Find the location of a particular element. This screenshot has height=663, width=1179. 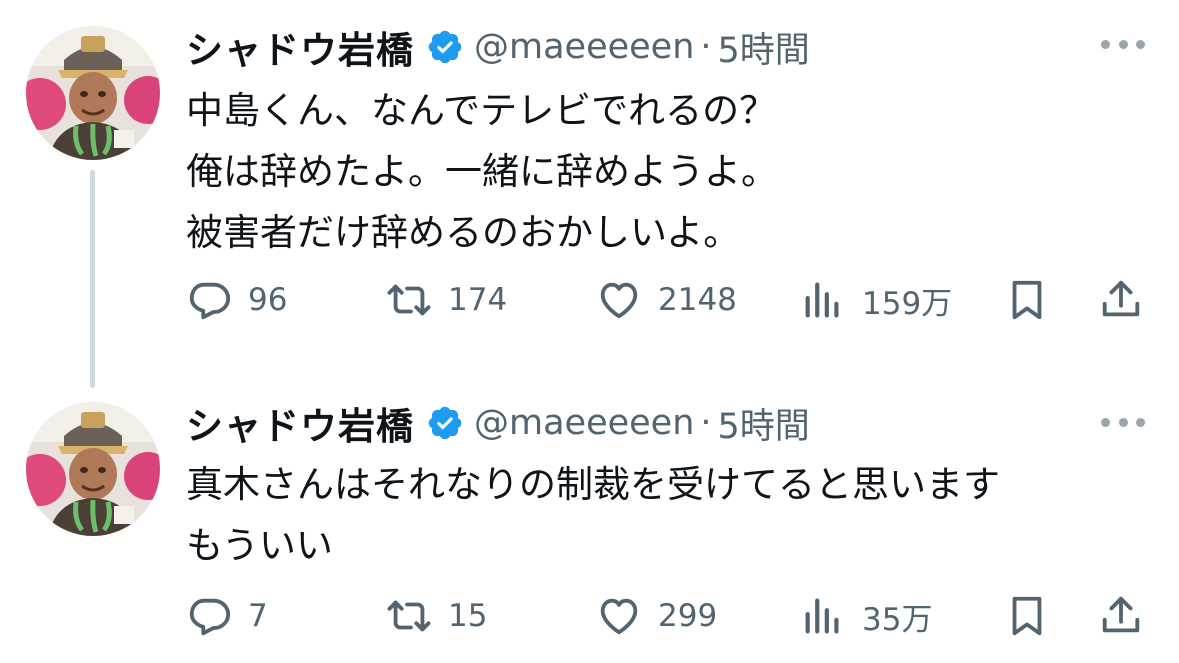

like-button: 2148 is located at coordinates (666, 300).